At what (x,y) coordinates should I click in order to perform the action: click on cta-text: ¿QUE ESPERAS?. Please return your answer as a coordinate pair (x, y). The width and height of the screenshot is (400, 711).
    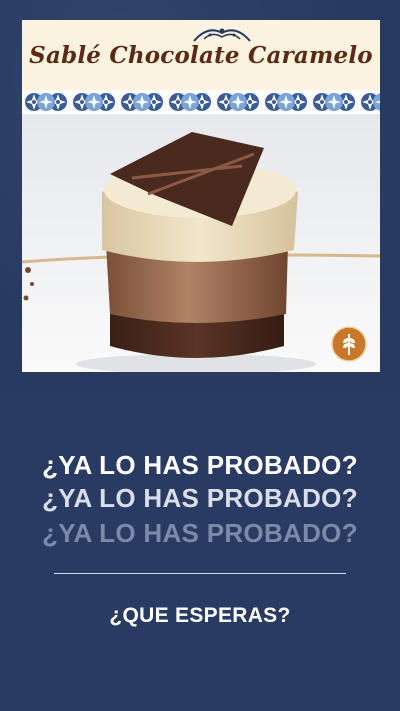
    Looking at the image, I should click on (200, 615).